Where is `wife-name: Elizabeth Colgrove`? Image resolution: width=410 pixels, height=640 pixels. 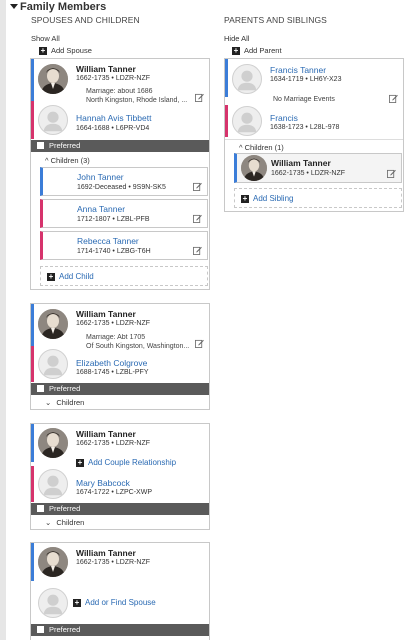
wife-name: Elizabeth Colgrove is located at coordinates (111, 363).